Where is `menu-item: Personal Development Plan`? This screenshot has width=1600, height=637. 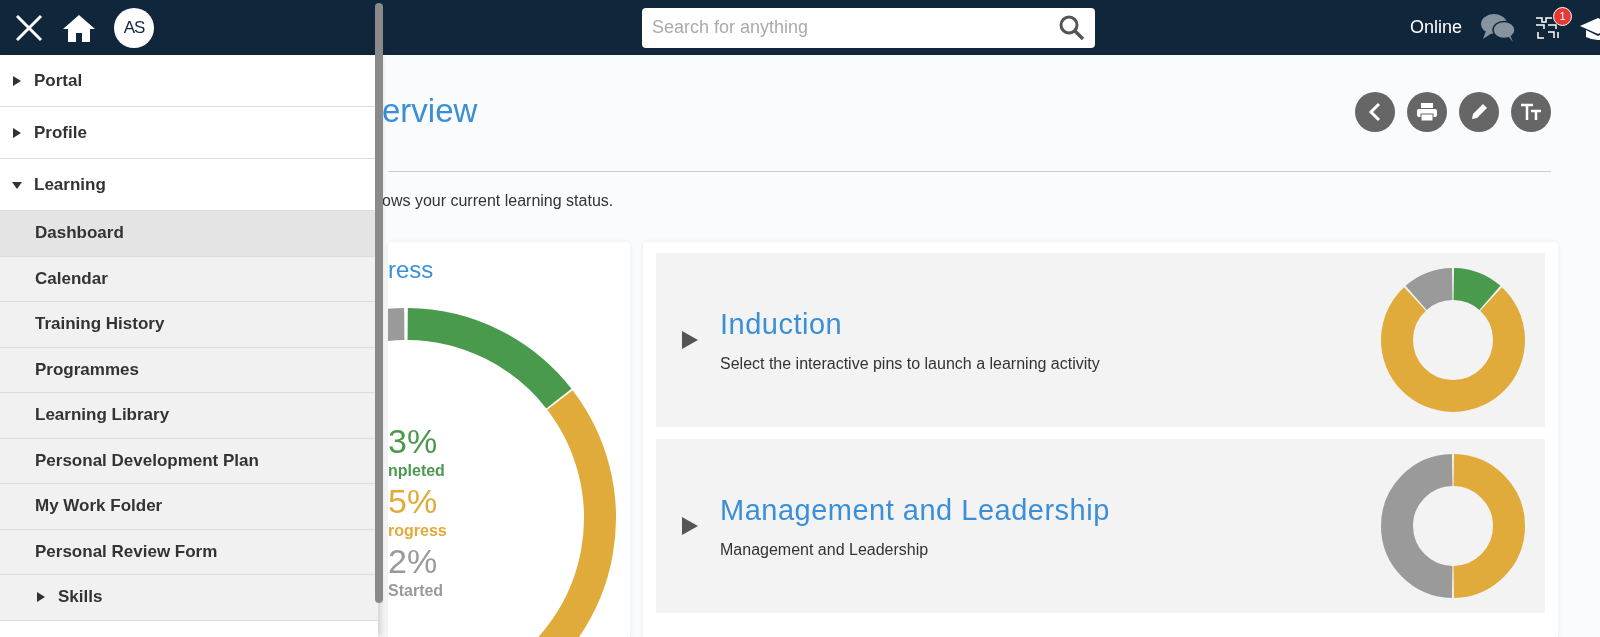
menu-item: Personal Development Plan is located at coordinates (189, 461).